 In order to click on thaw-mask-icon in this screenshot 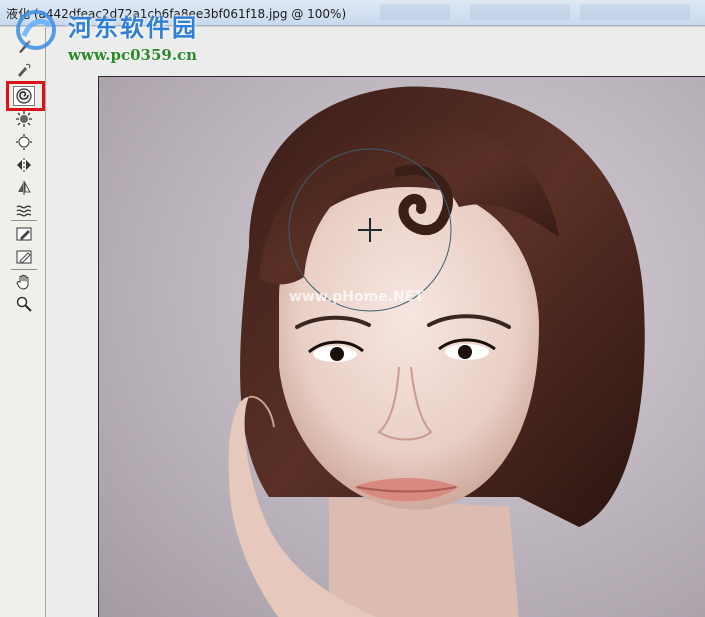, I will do `click(24, 257)`.